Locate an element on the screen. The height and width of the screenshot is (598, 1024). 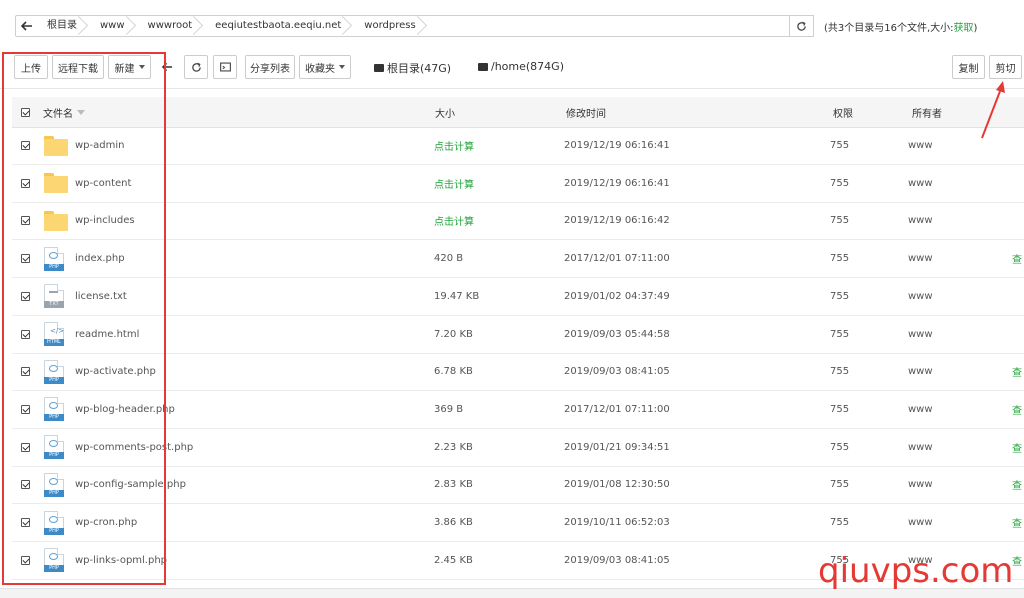
favorites-dropdown-button: 收藏夹 is located at coordinates (325, 67).